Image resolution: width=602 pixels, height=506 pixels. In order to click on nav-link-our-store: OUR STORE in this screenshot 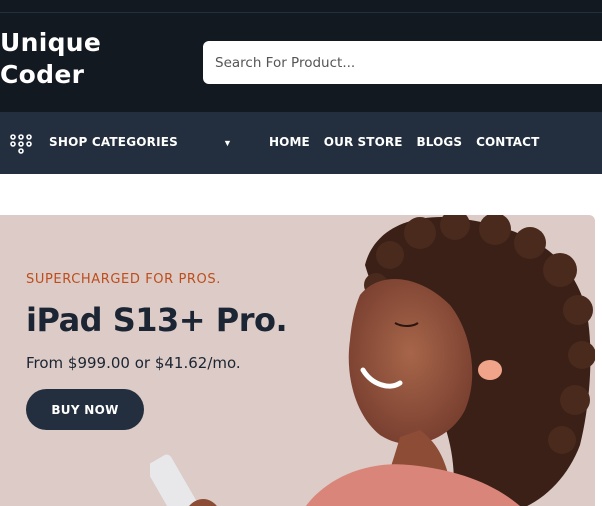, I will do `click(363, 142)`.